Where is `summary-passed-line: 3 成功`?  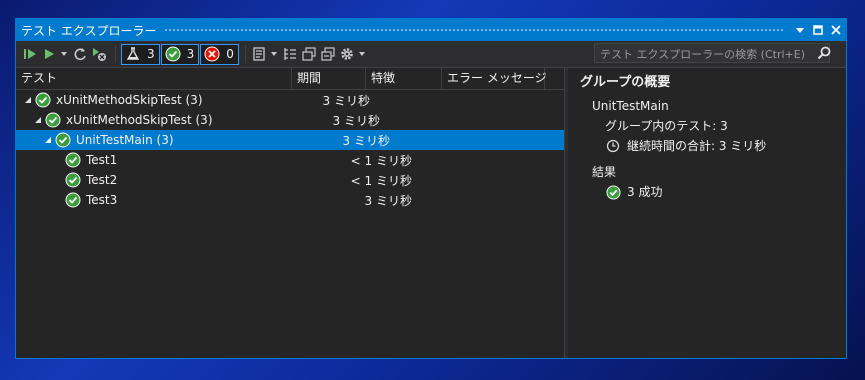 summary-passed-line: 3 成功 is located at coordinates (707, 192).